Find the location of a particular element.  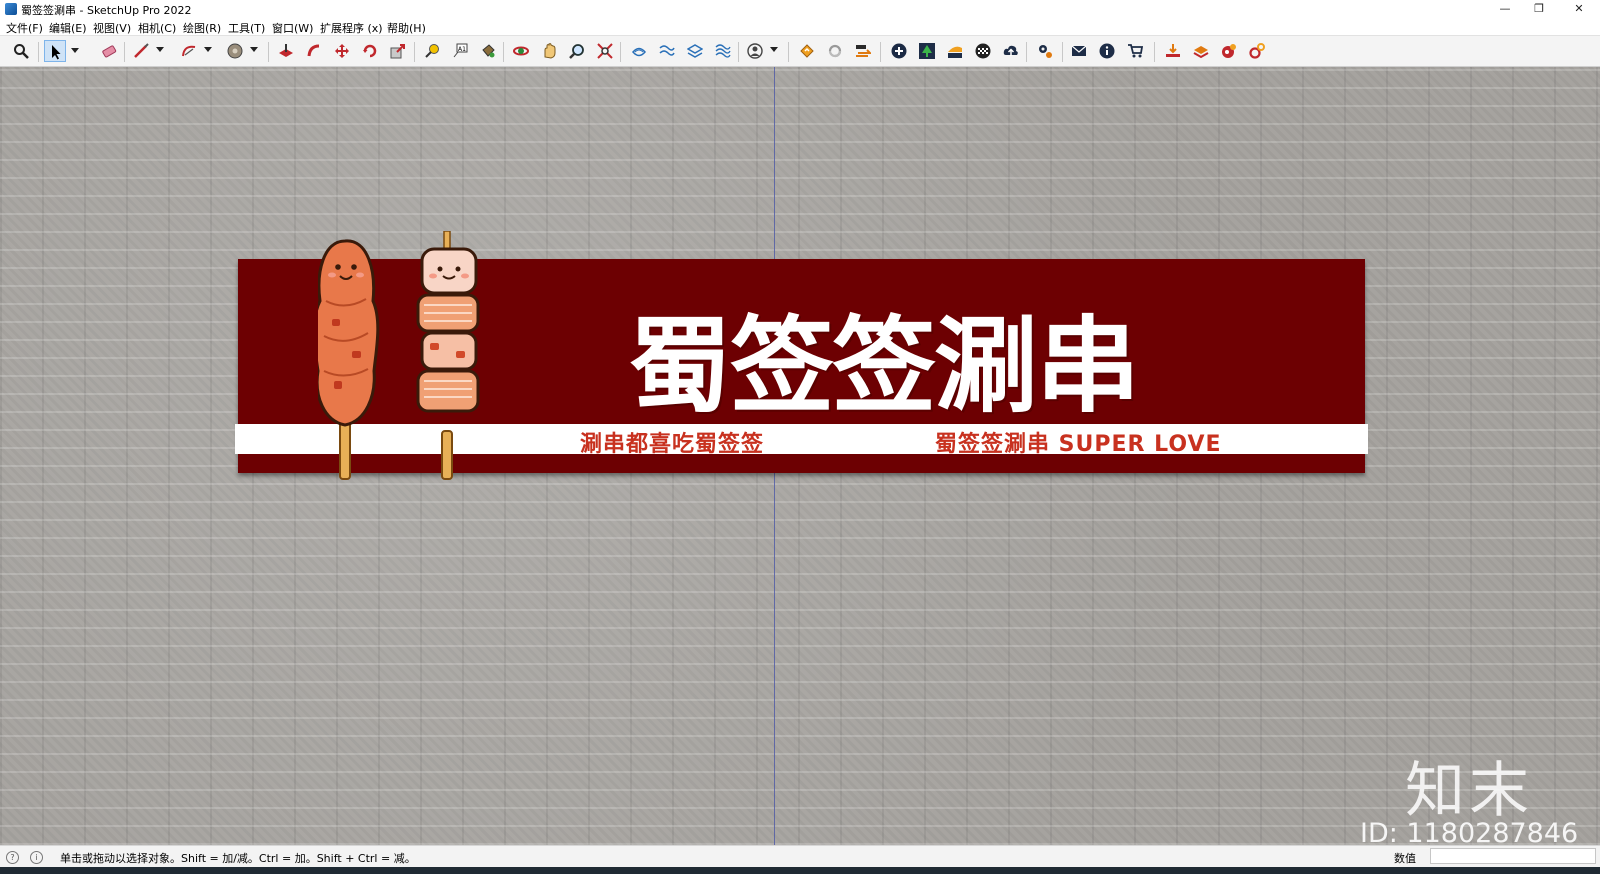

move-icon is located at coordinates (342, 51).